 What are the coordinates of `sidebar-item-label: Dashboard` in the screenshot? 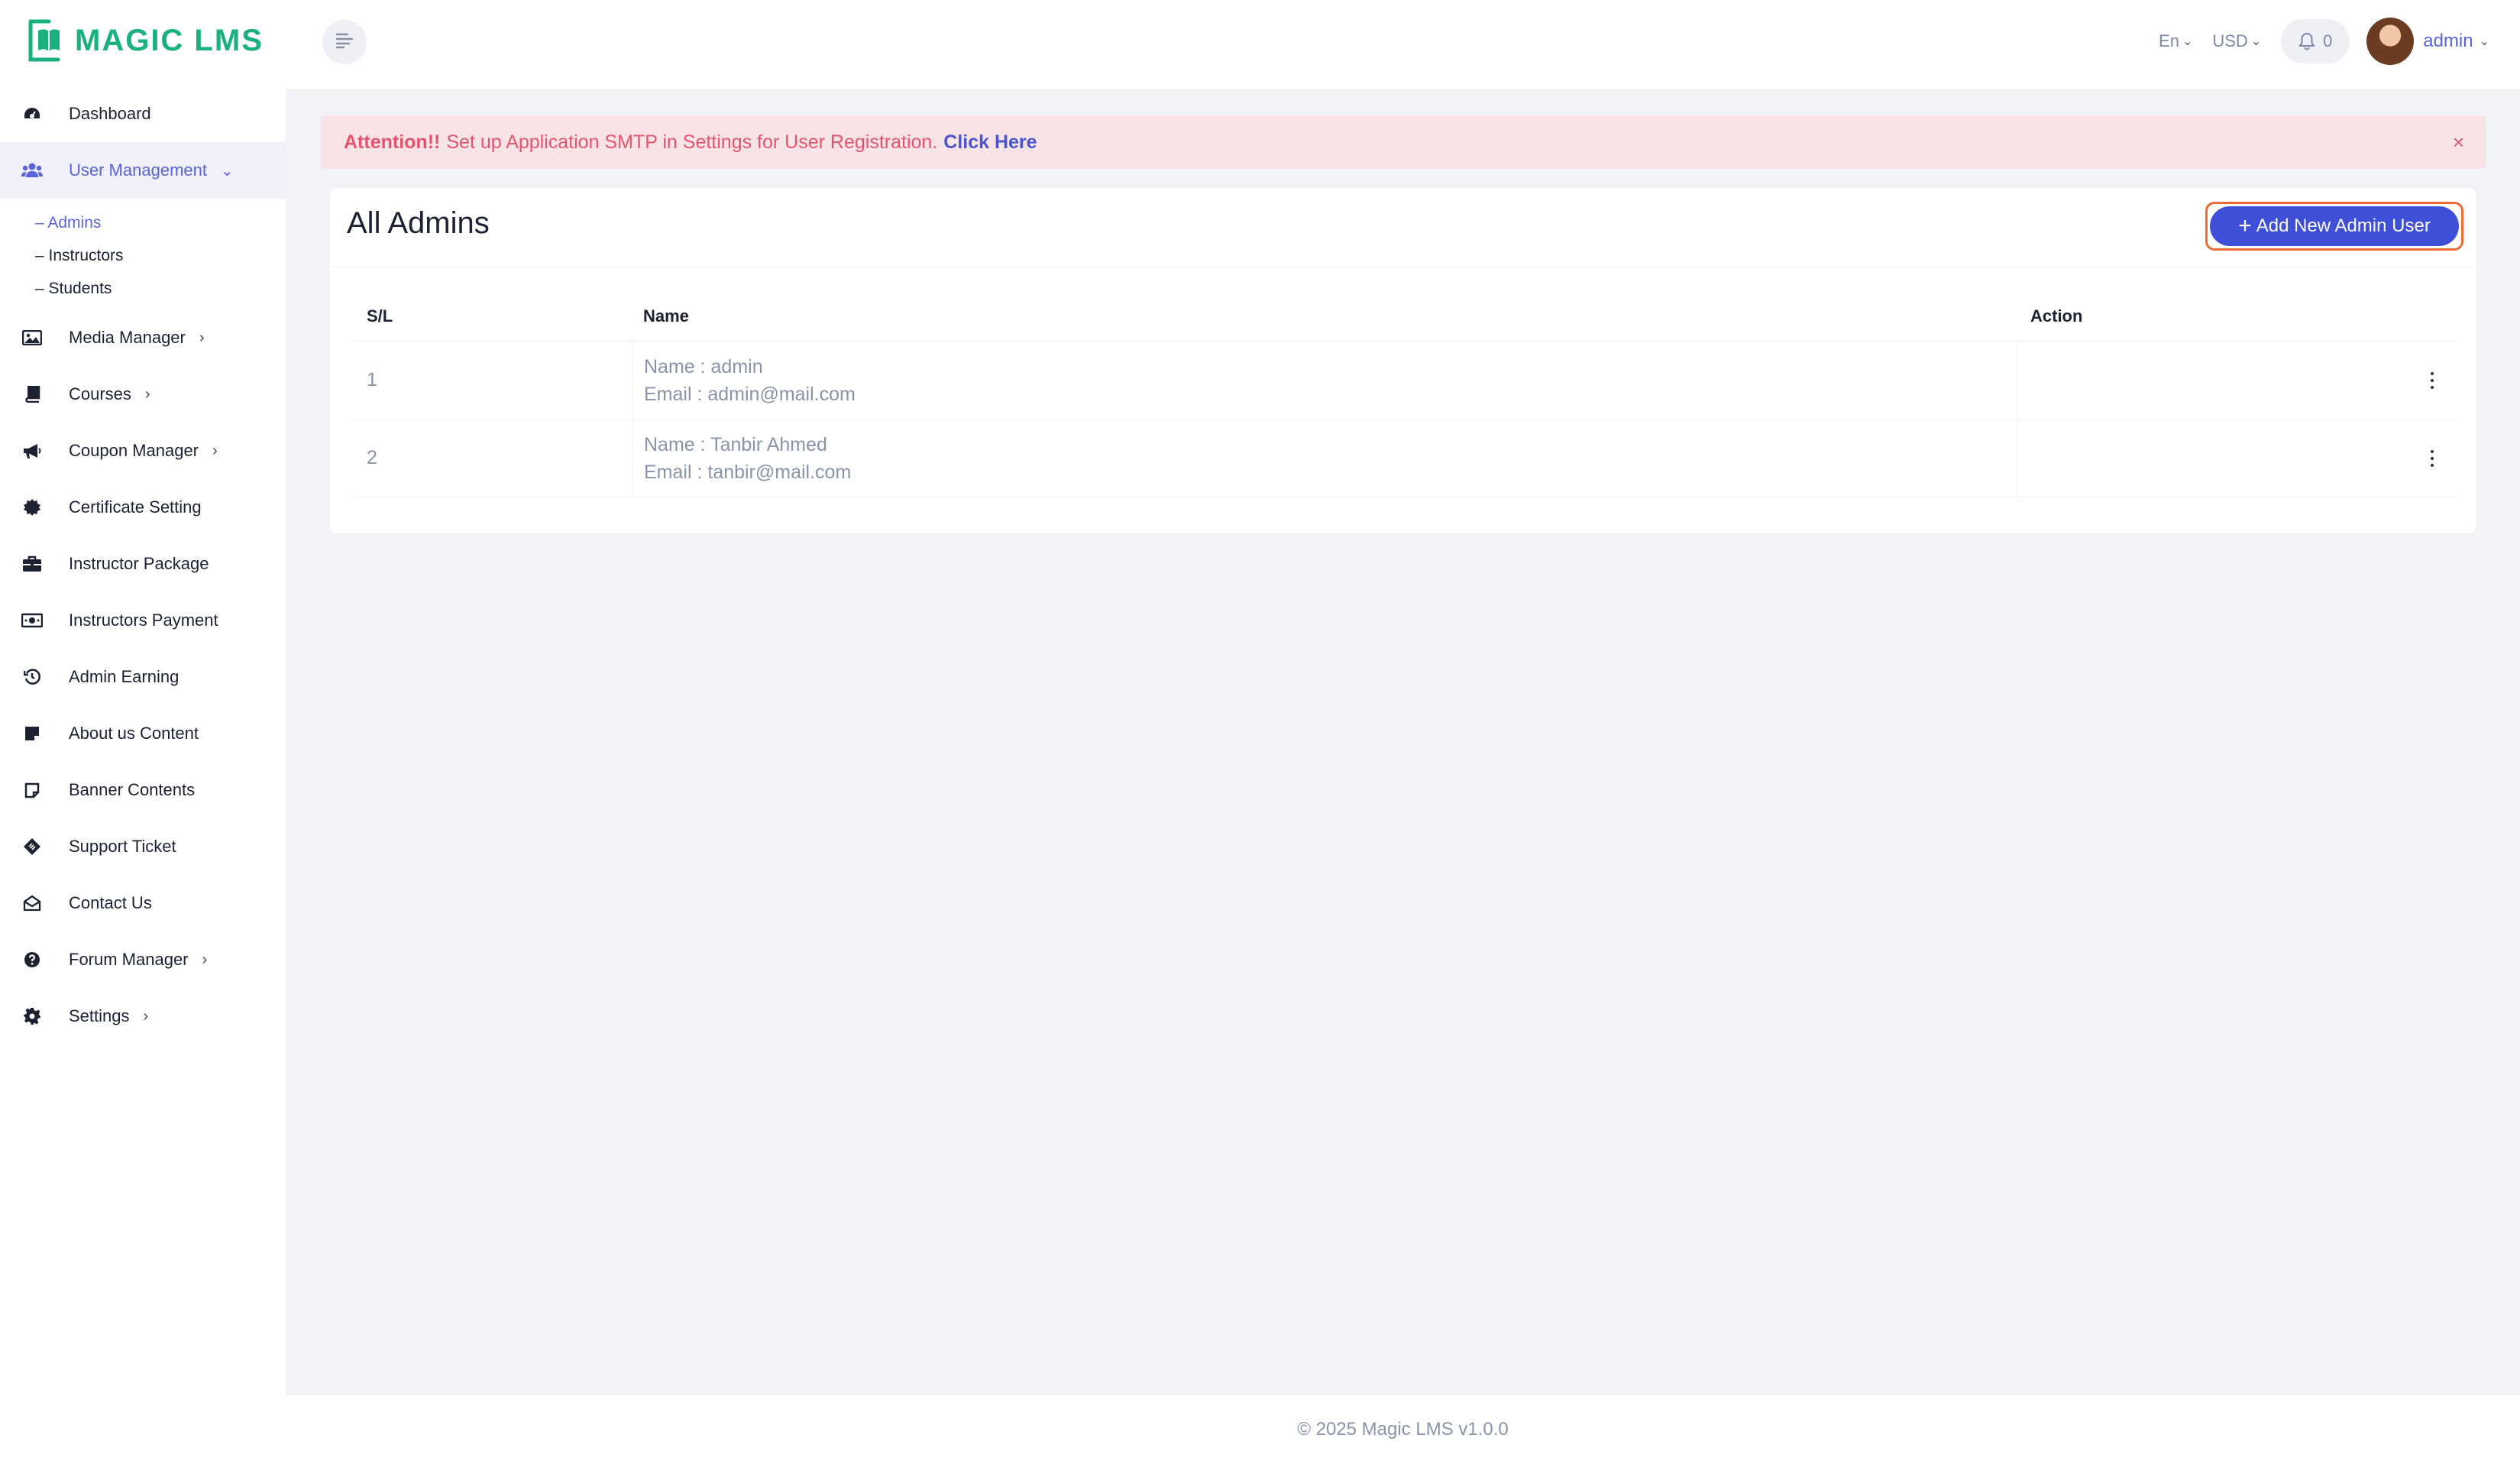 It's located at (110, 114).